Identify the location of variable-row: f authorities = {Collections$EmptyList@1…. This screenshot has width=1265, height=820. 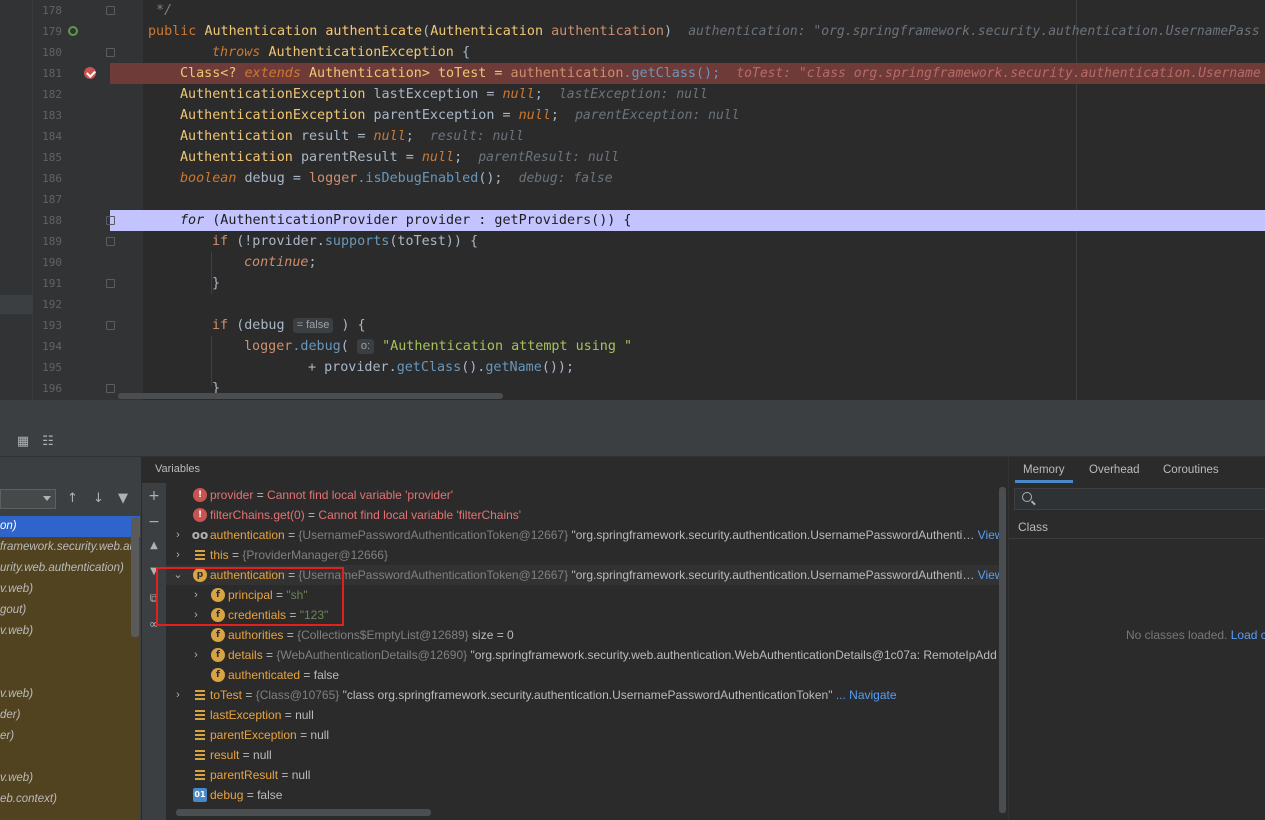
(583, 635).